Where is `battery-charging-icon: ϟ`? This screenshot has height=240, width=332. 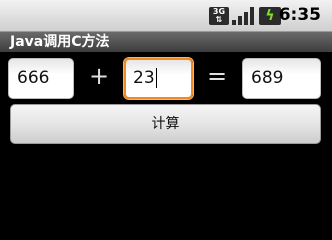 battery-charging-icon: ϟ is located at coordinates (270, 16).